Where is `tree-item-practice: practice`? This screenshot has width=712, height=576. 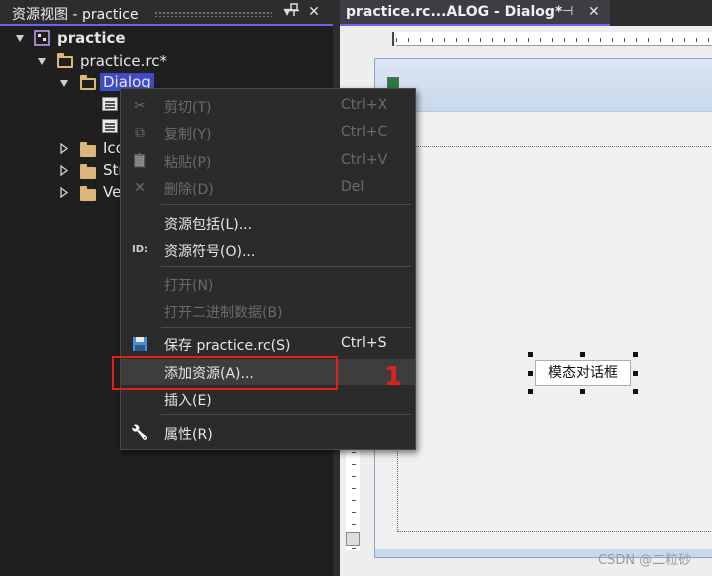
tree-item-practice: practice is located at coordinates (166, 38).